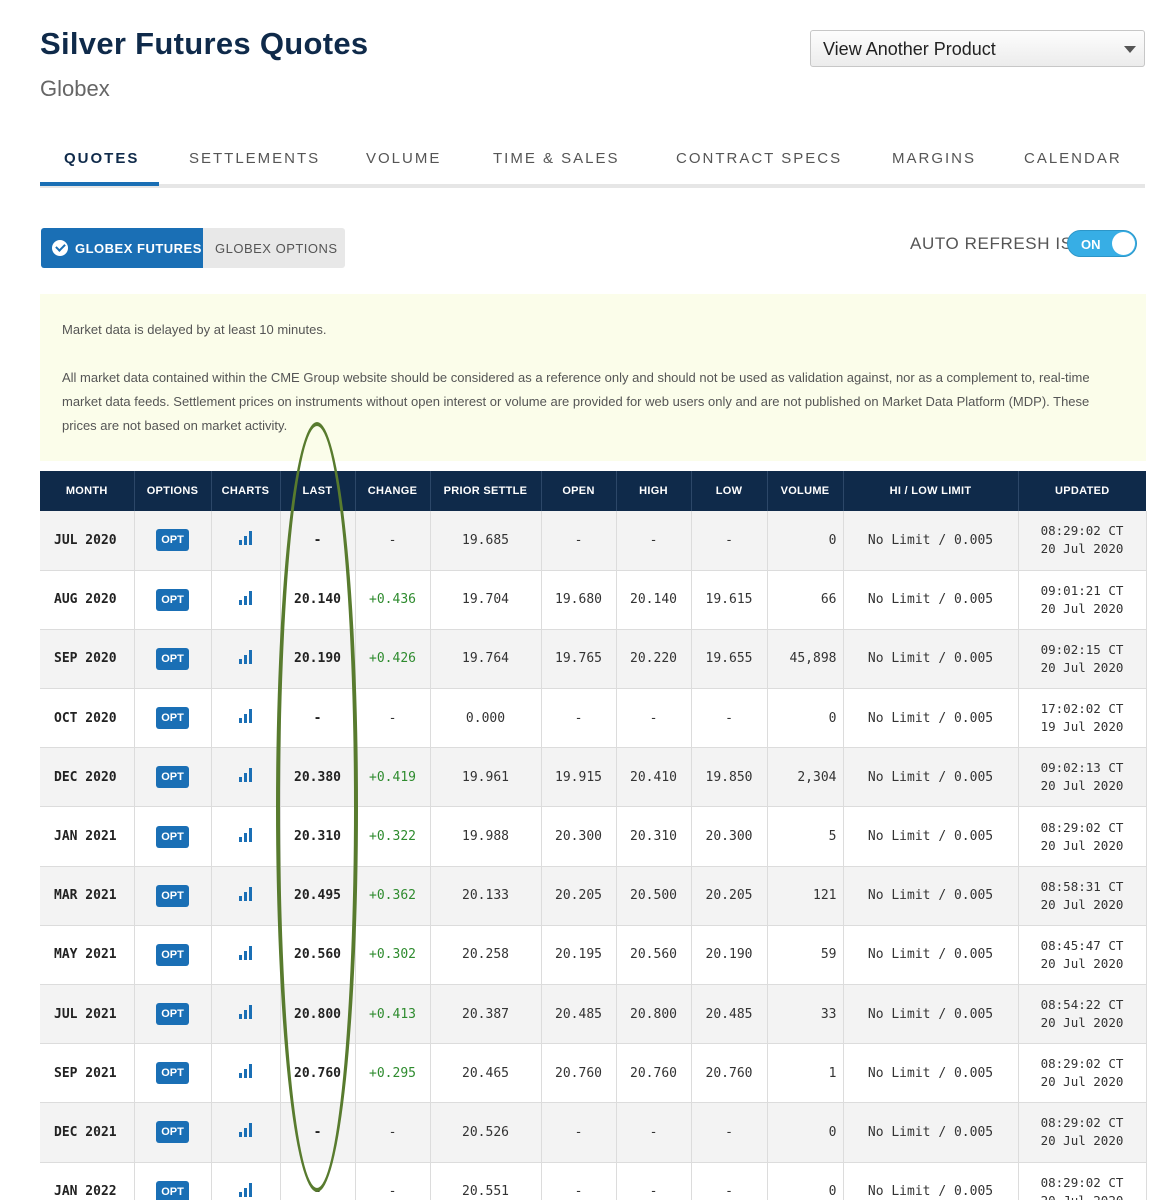  What do you see at coordinates (486, 1073) in the screenshot?
I see `cell-prior-settle: 20.465` at bounding box center [486, 1073].